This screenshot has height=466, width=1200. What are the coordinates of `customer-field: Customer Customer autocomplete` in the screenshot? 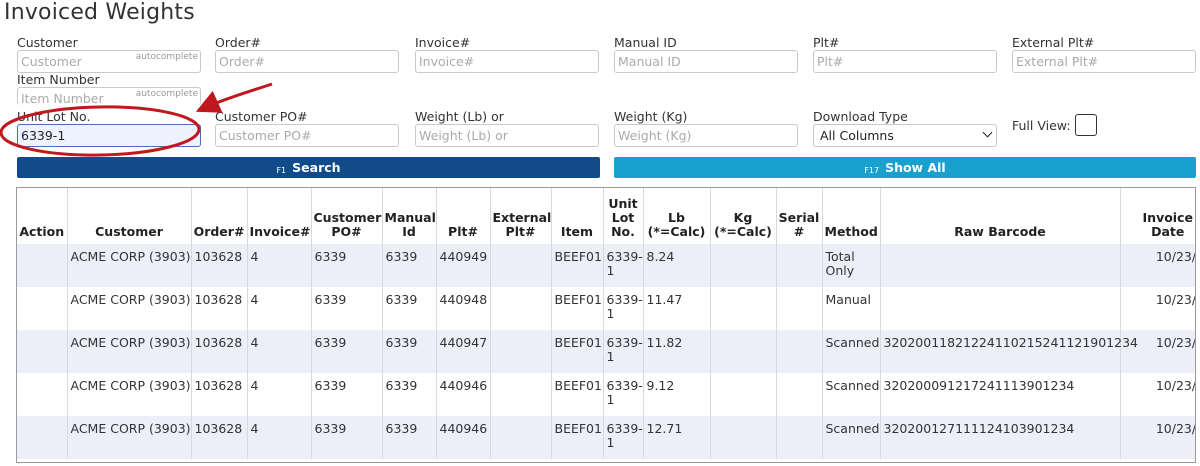 It's located at (109, 54).